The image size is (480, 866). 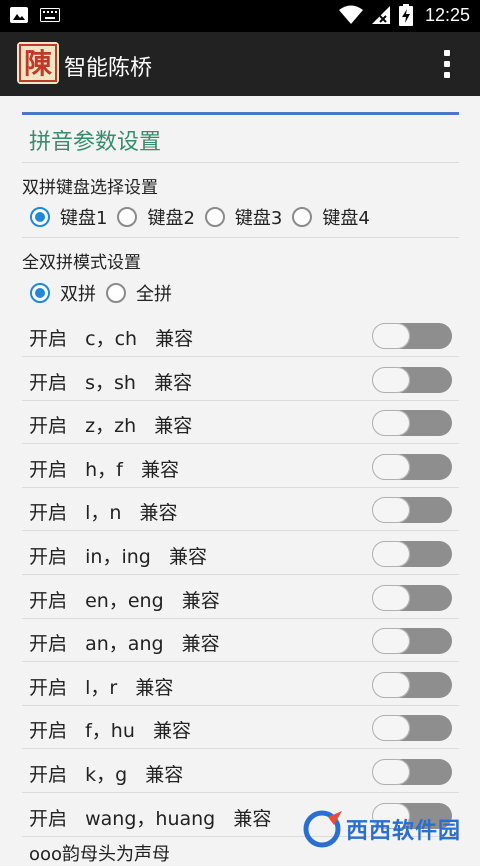 I want to click on toggle-row: 开启 l，r 兼容, so click(x=240, y=684).